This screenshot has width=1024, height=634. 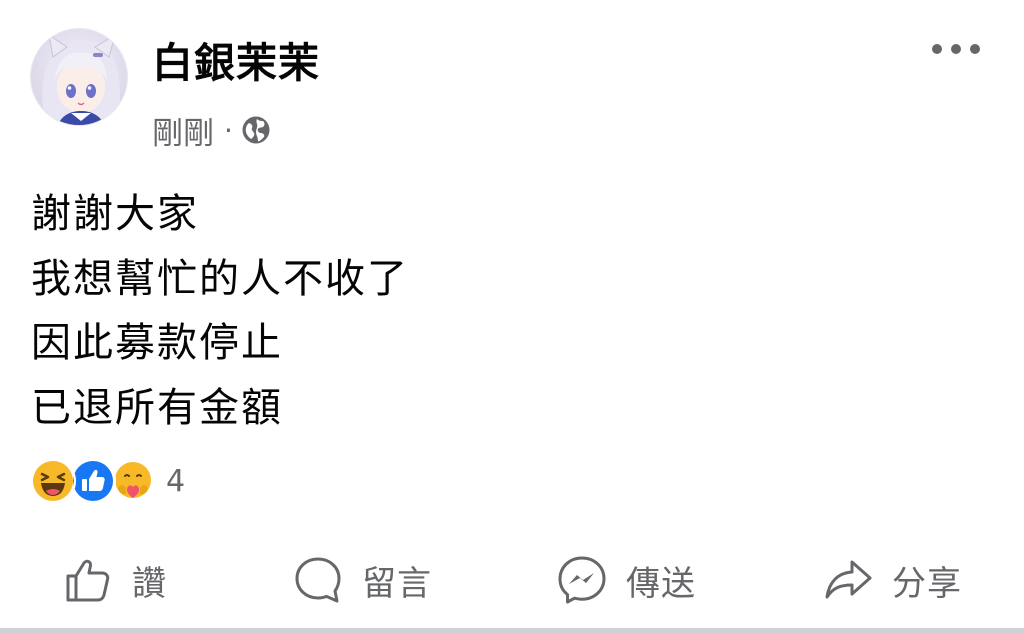 I want to click on share-button: 分享, so click(x=892, y=580).